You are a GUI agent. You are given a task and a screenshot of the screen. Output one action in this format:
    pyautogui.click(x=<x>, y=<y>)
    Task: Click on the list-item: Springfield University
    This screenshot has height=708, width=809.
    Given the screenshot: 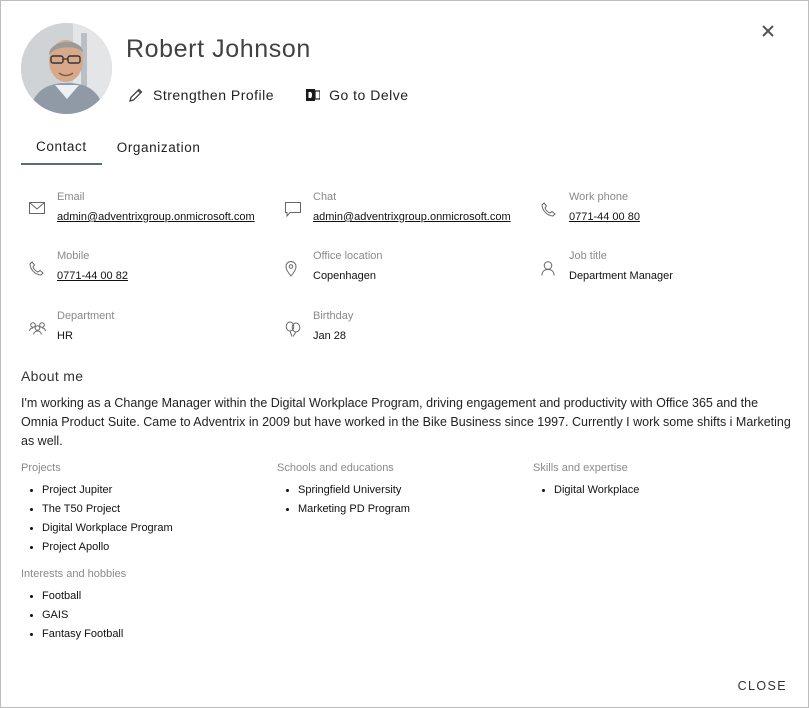 What is the action you would take?
    pyautogui.click(x=402, y=490)
    